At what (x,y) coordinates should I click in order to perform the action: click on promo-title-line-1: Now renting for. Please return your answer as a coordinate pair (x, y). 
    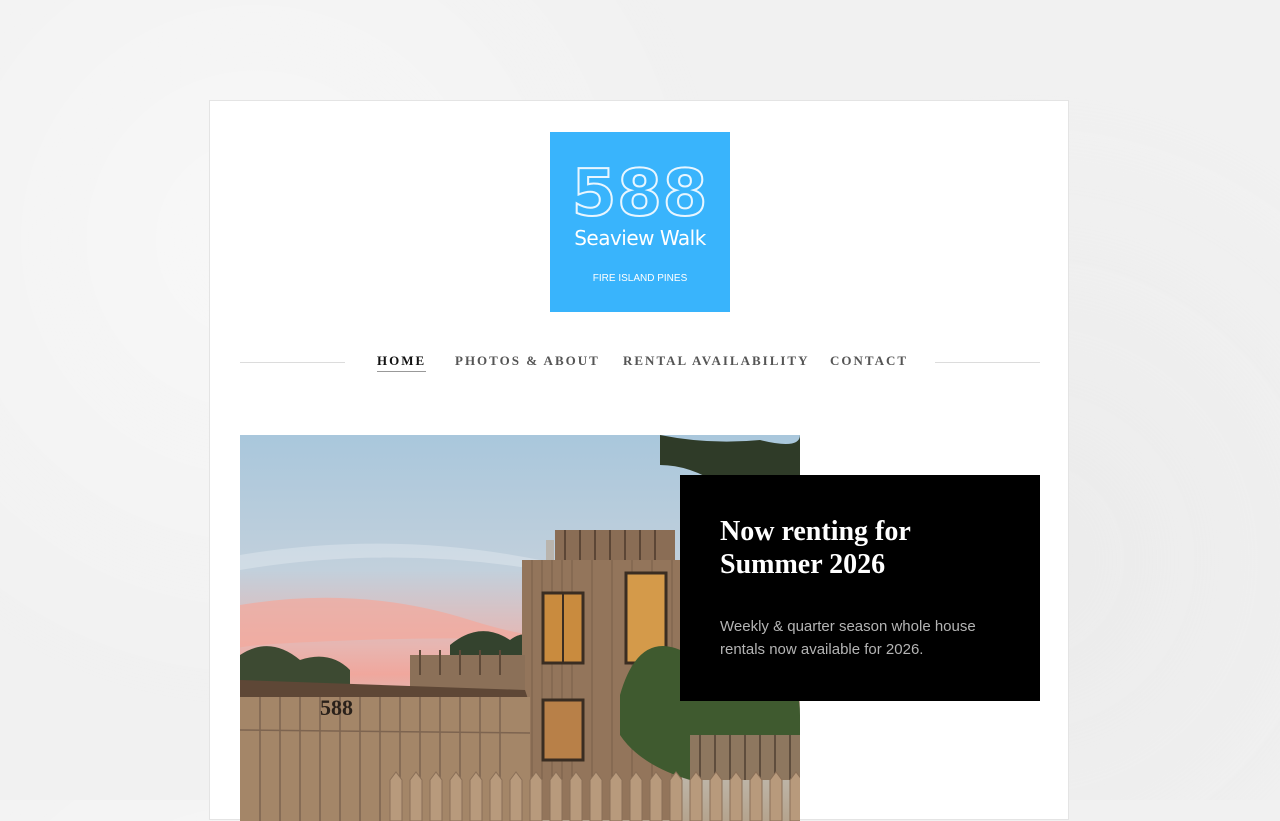
    Looking at the image, I should click on (815, 531).